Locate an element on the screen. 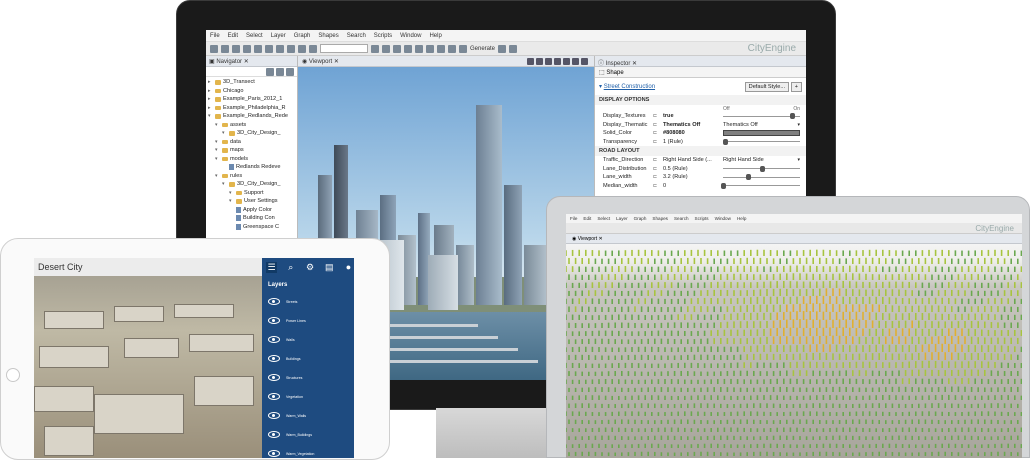  inspector-tab: ⓘ Inspector ✕ is located at coordinates (700, 61).